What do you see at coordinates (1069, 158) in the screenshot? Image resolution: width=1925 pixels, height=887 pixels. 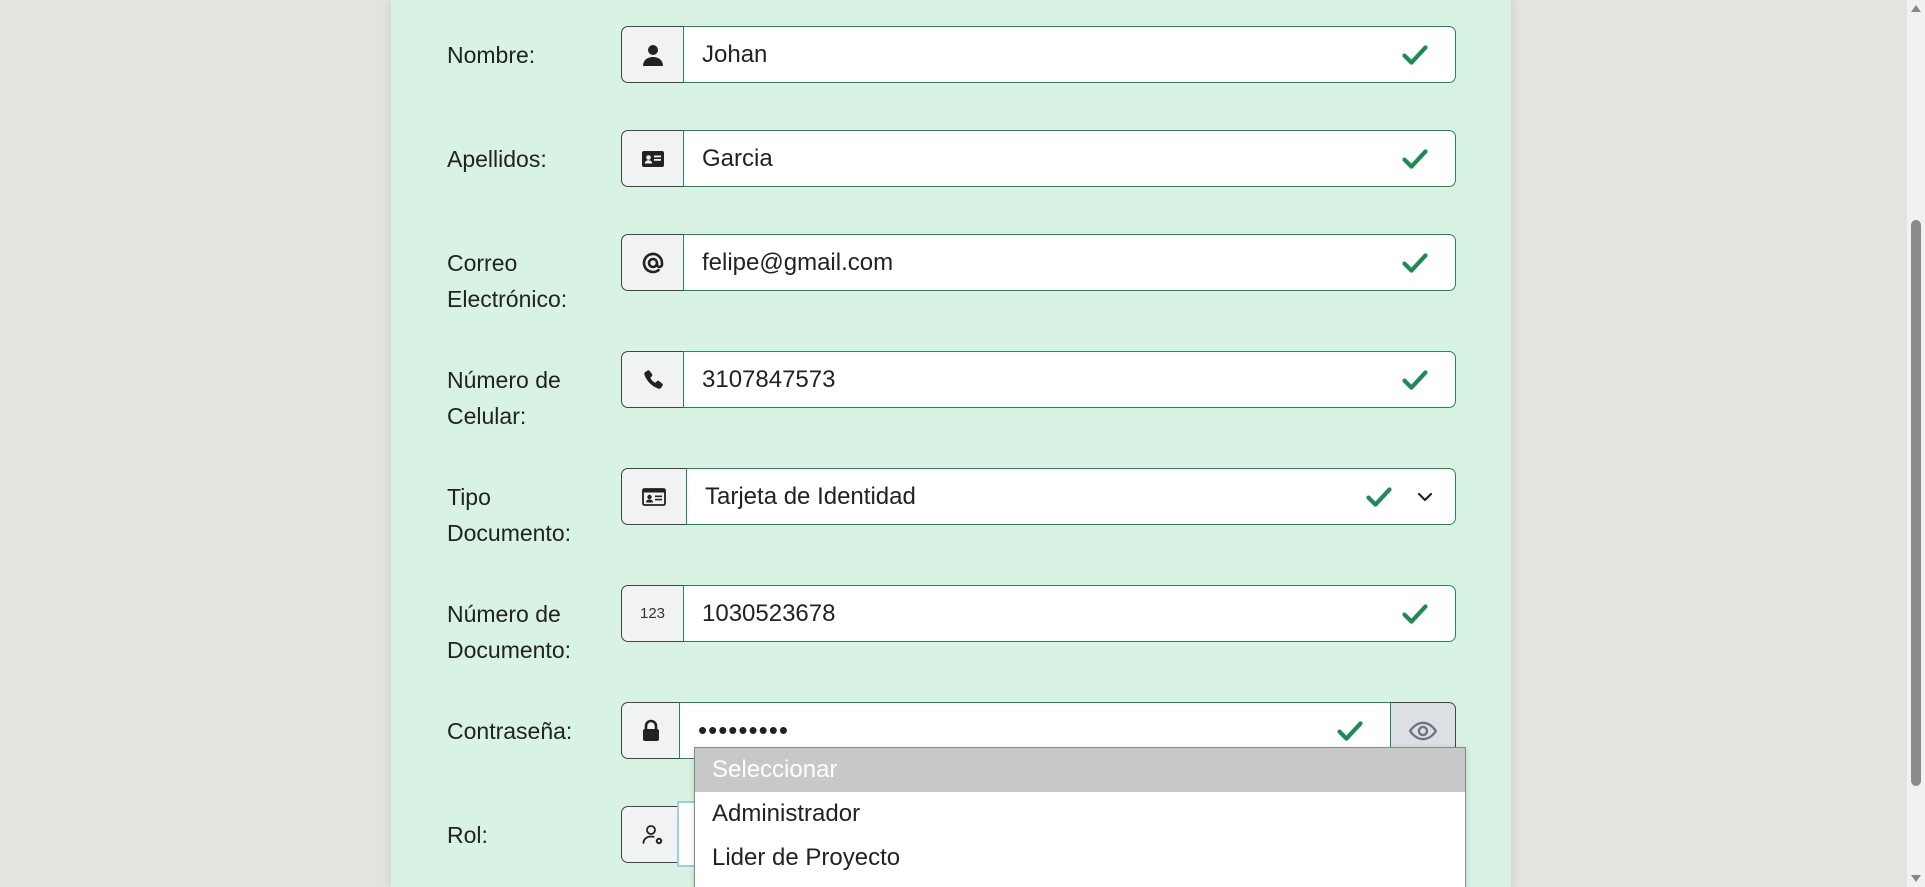 I see `apellidos-input: Garcia` at bounding box center [1069, 158].